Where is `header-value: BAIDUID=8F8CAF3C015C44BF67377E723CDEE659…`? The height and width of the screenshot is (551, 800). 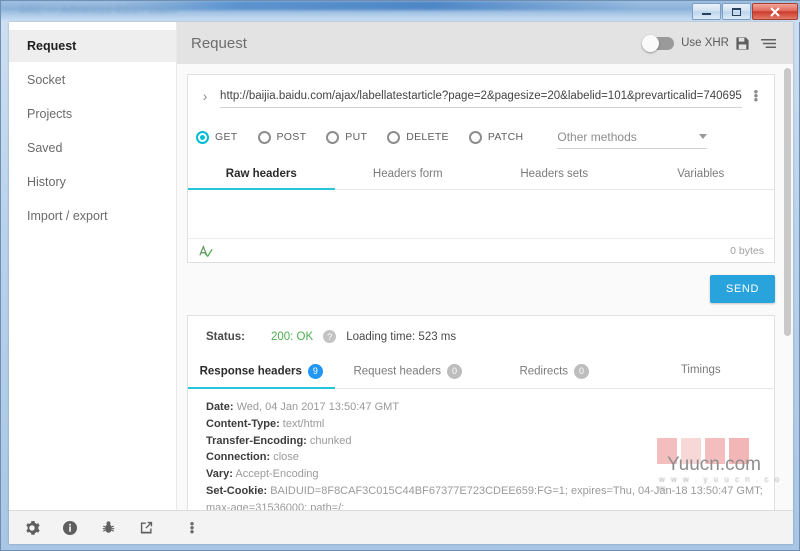 header-value: BAIDUID=8F8CAF3C015C44BF67377E723CDEE659… is located at coordinates (484, 497).